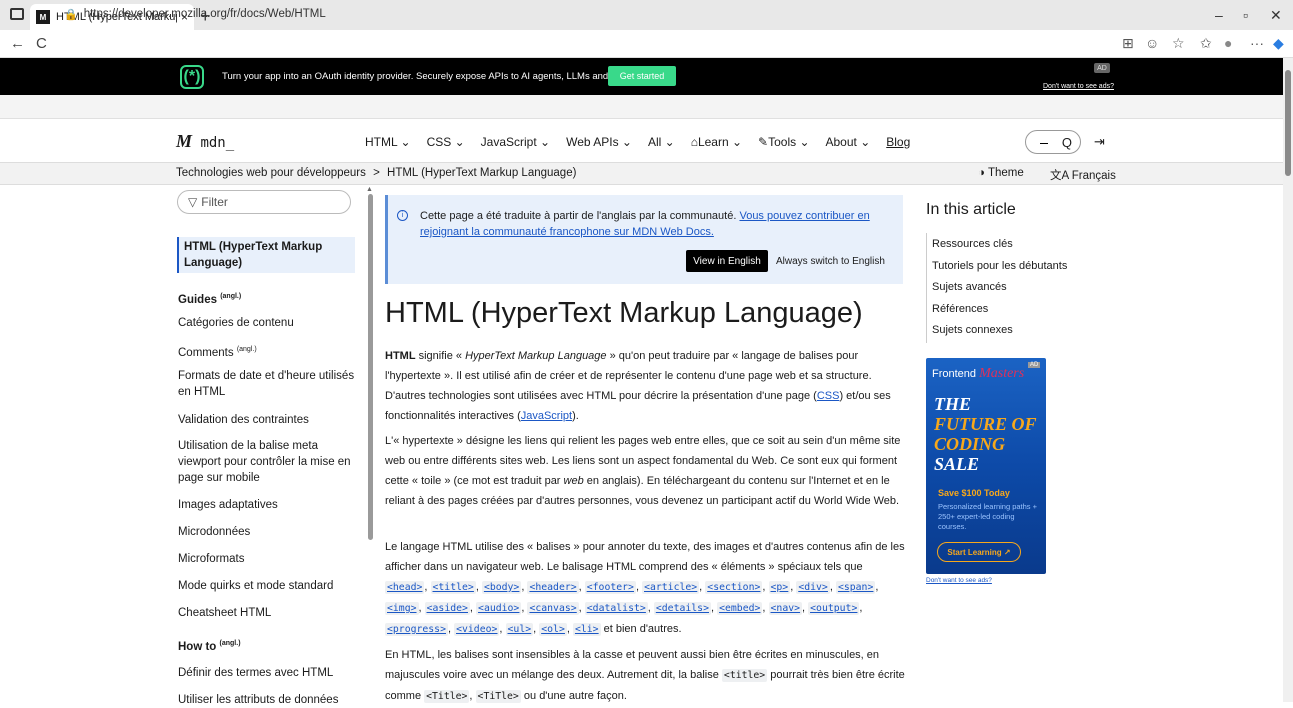  Describe the element at coordinates (848, 142) in the screenshot. I see `nav-about: About ⌄` at that location.